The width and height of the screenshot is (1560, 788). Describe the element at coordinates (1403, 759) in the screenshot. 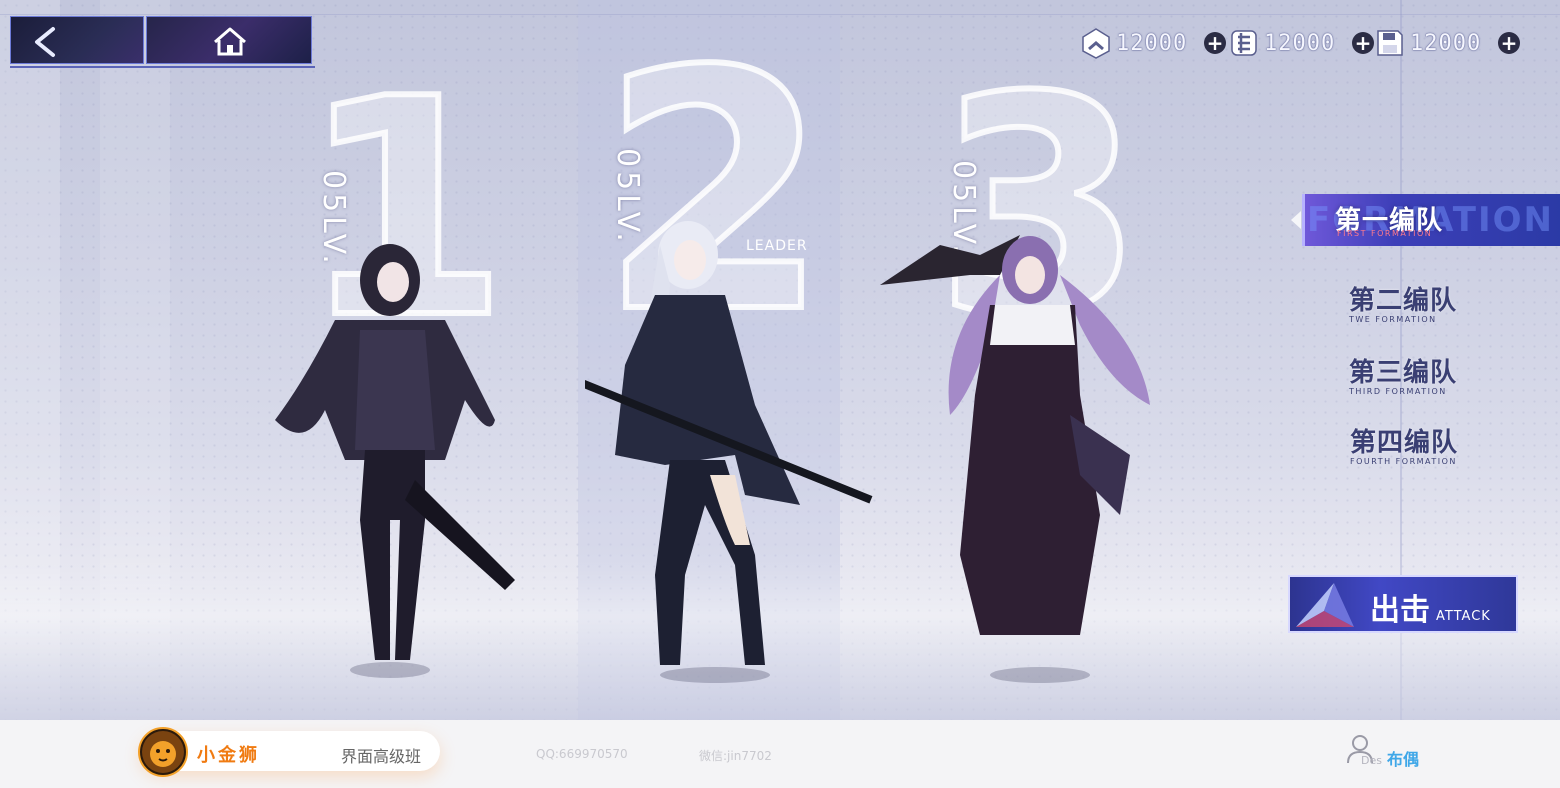

I see `author-name: 布偶` at that location.